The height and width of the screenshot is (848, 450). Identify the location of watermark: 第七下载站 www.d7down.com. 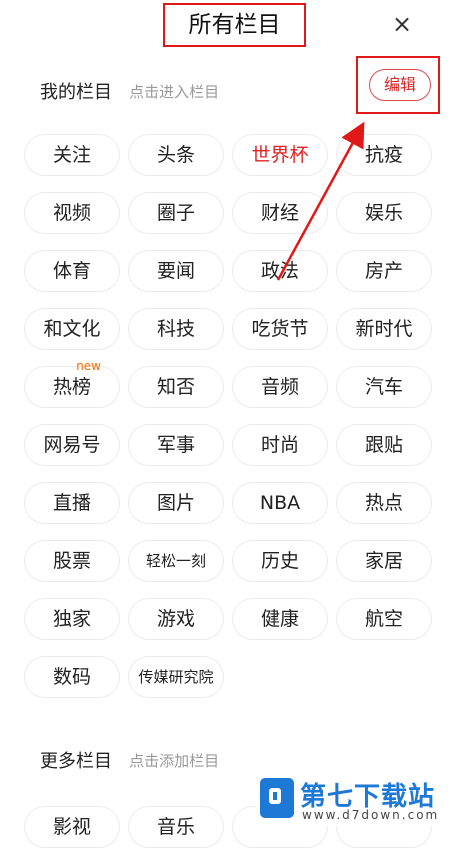
(353, 800).